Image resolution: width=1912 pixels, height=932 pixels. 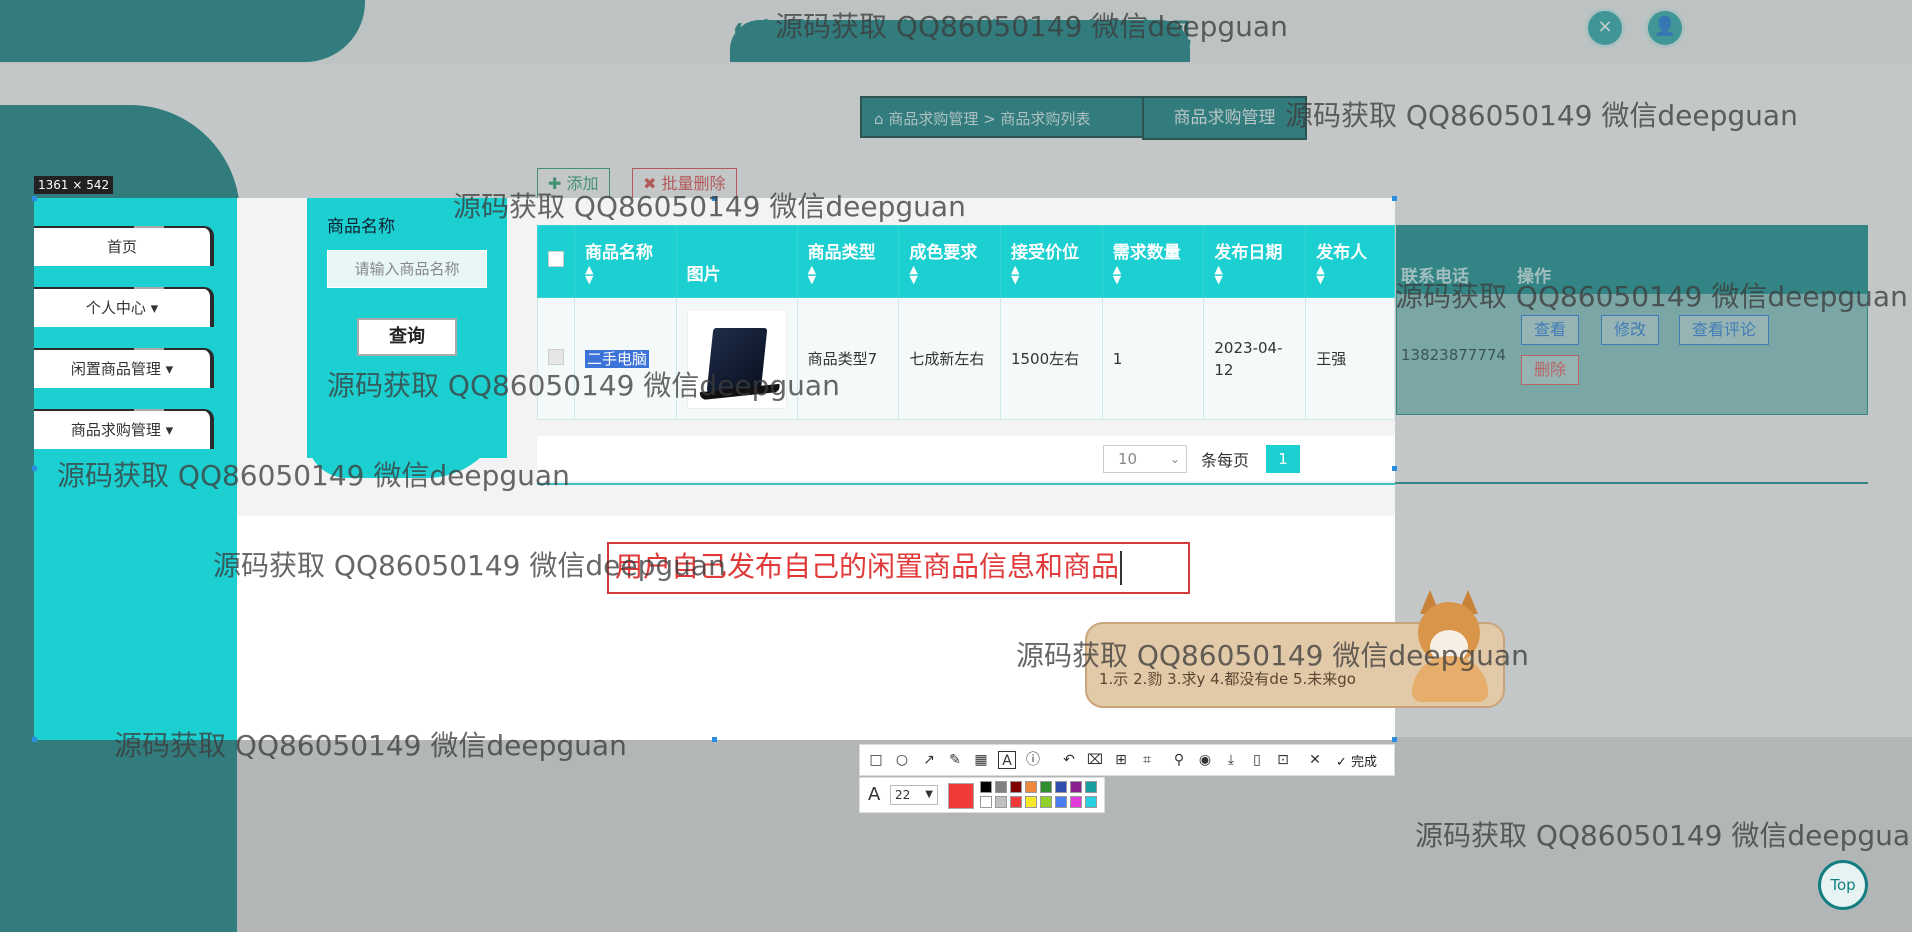 I want to click on close-icon: ✕, so click(x=1315, y=760).